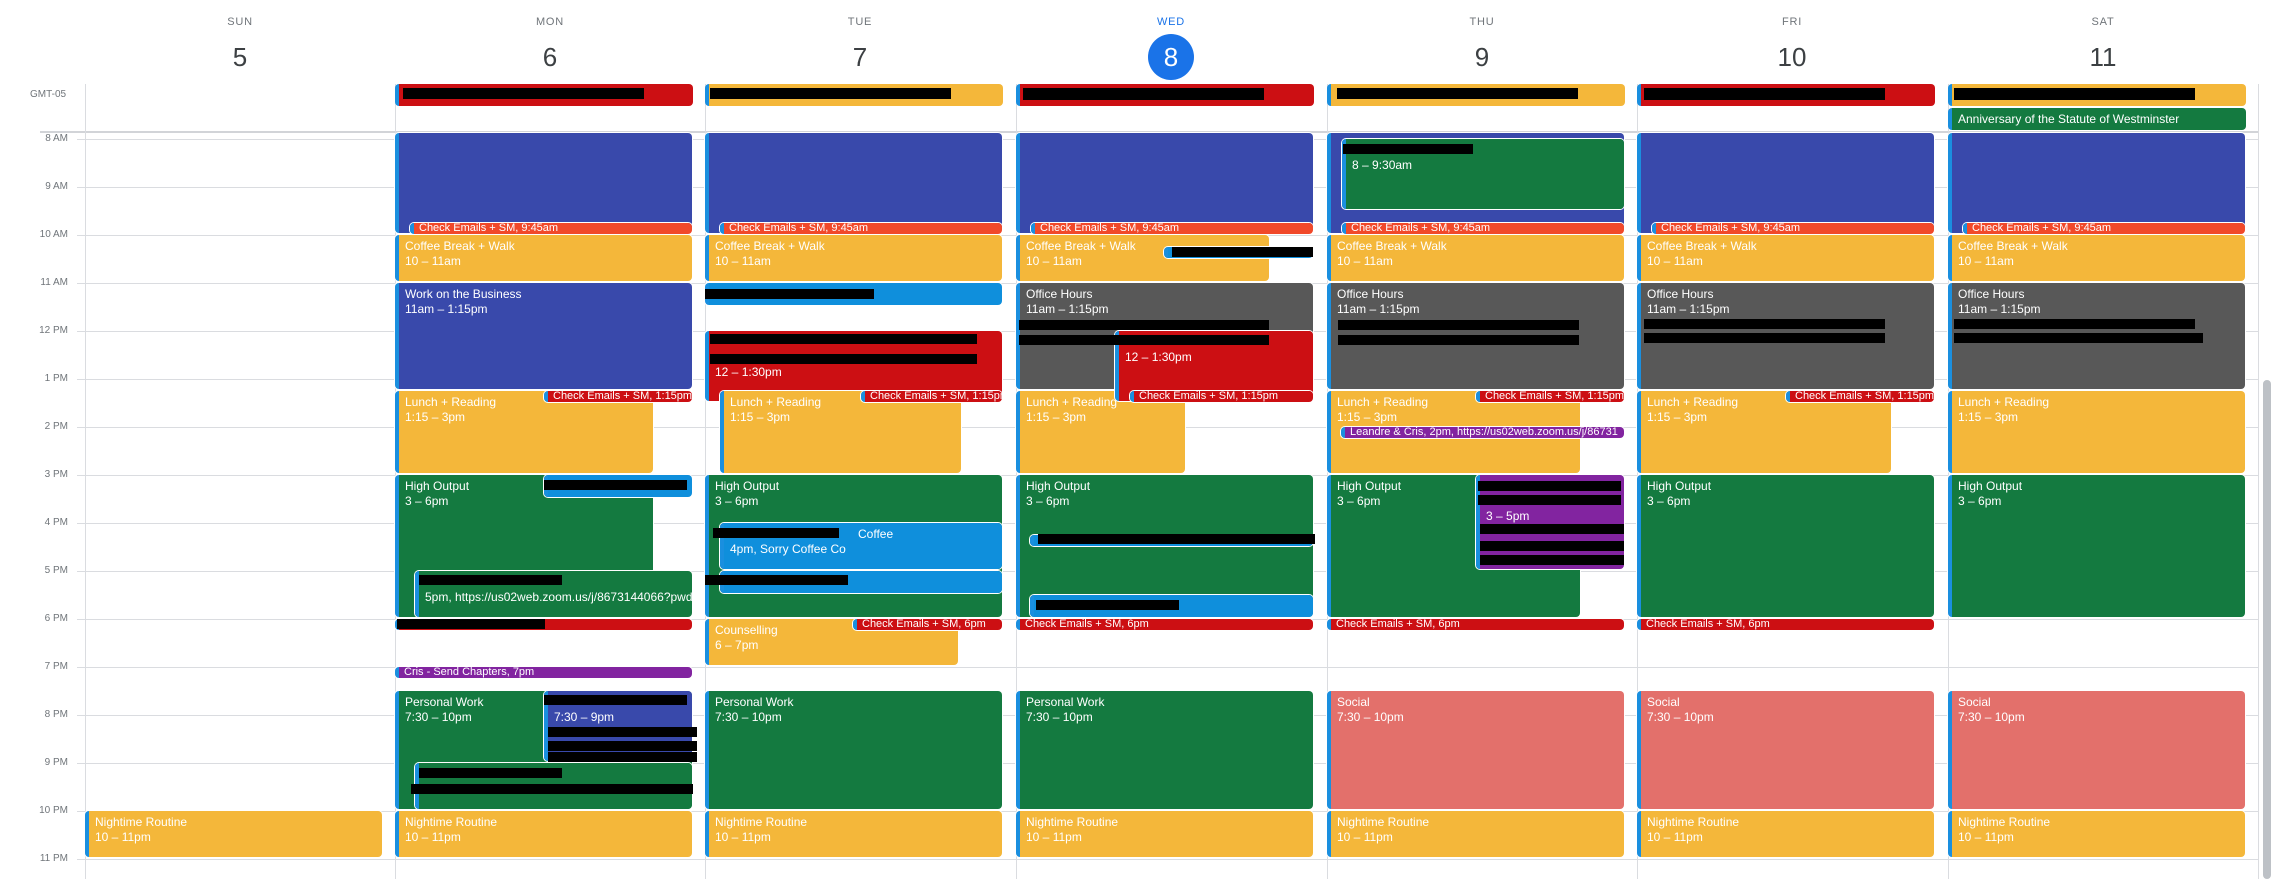 This screenshot has height=879, width=2276. I want to click on time-label: 1 PM, so click(56, 378).